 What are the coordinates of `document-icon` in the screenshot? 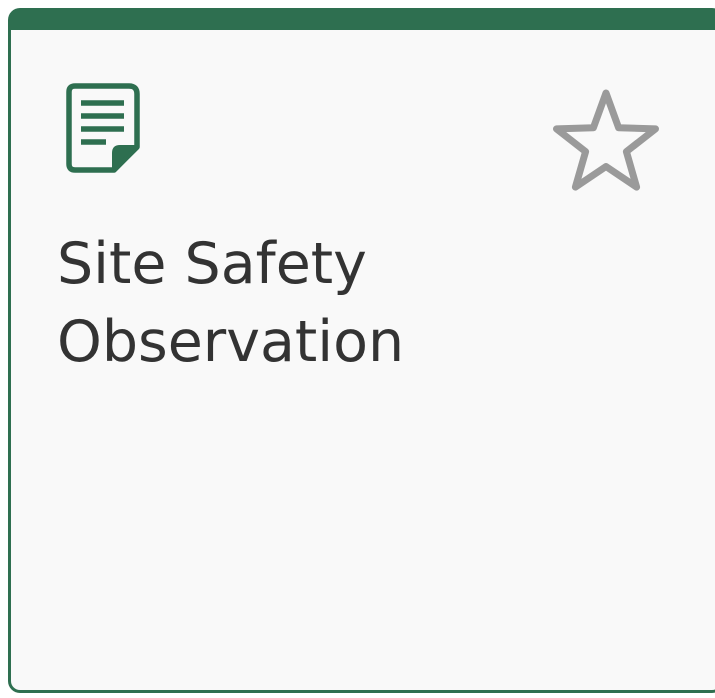 It's located at (106, 133).